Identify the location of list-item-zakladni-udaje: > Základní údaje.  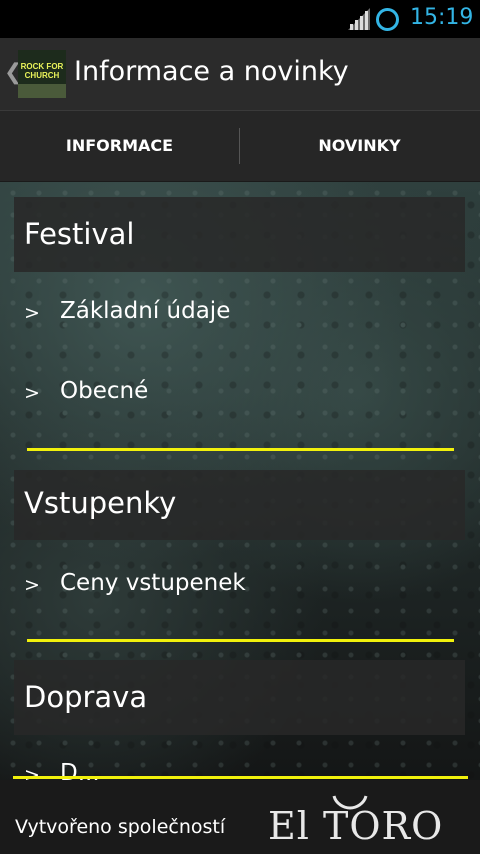
(239, 315).